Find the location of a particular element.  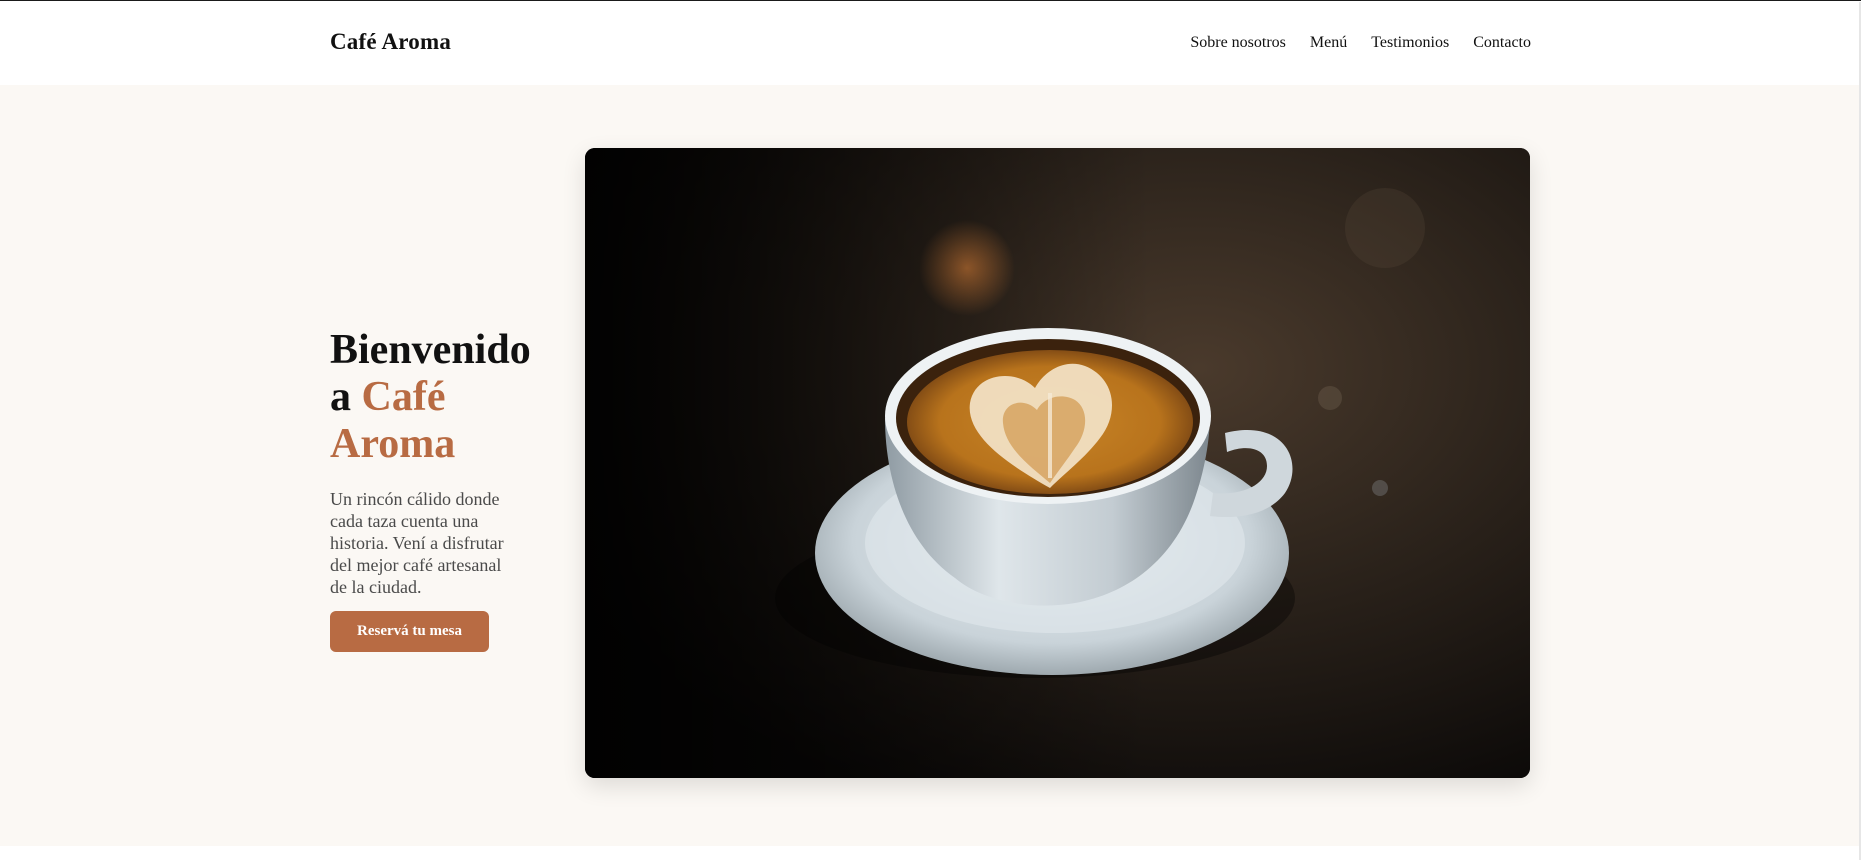

main-nav: Sobre nosotros Menú Testimonios Contacto is located at coordinates (1360, 43).